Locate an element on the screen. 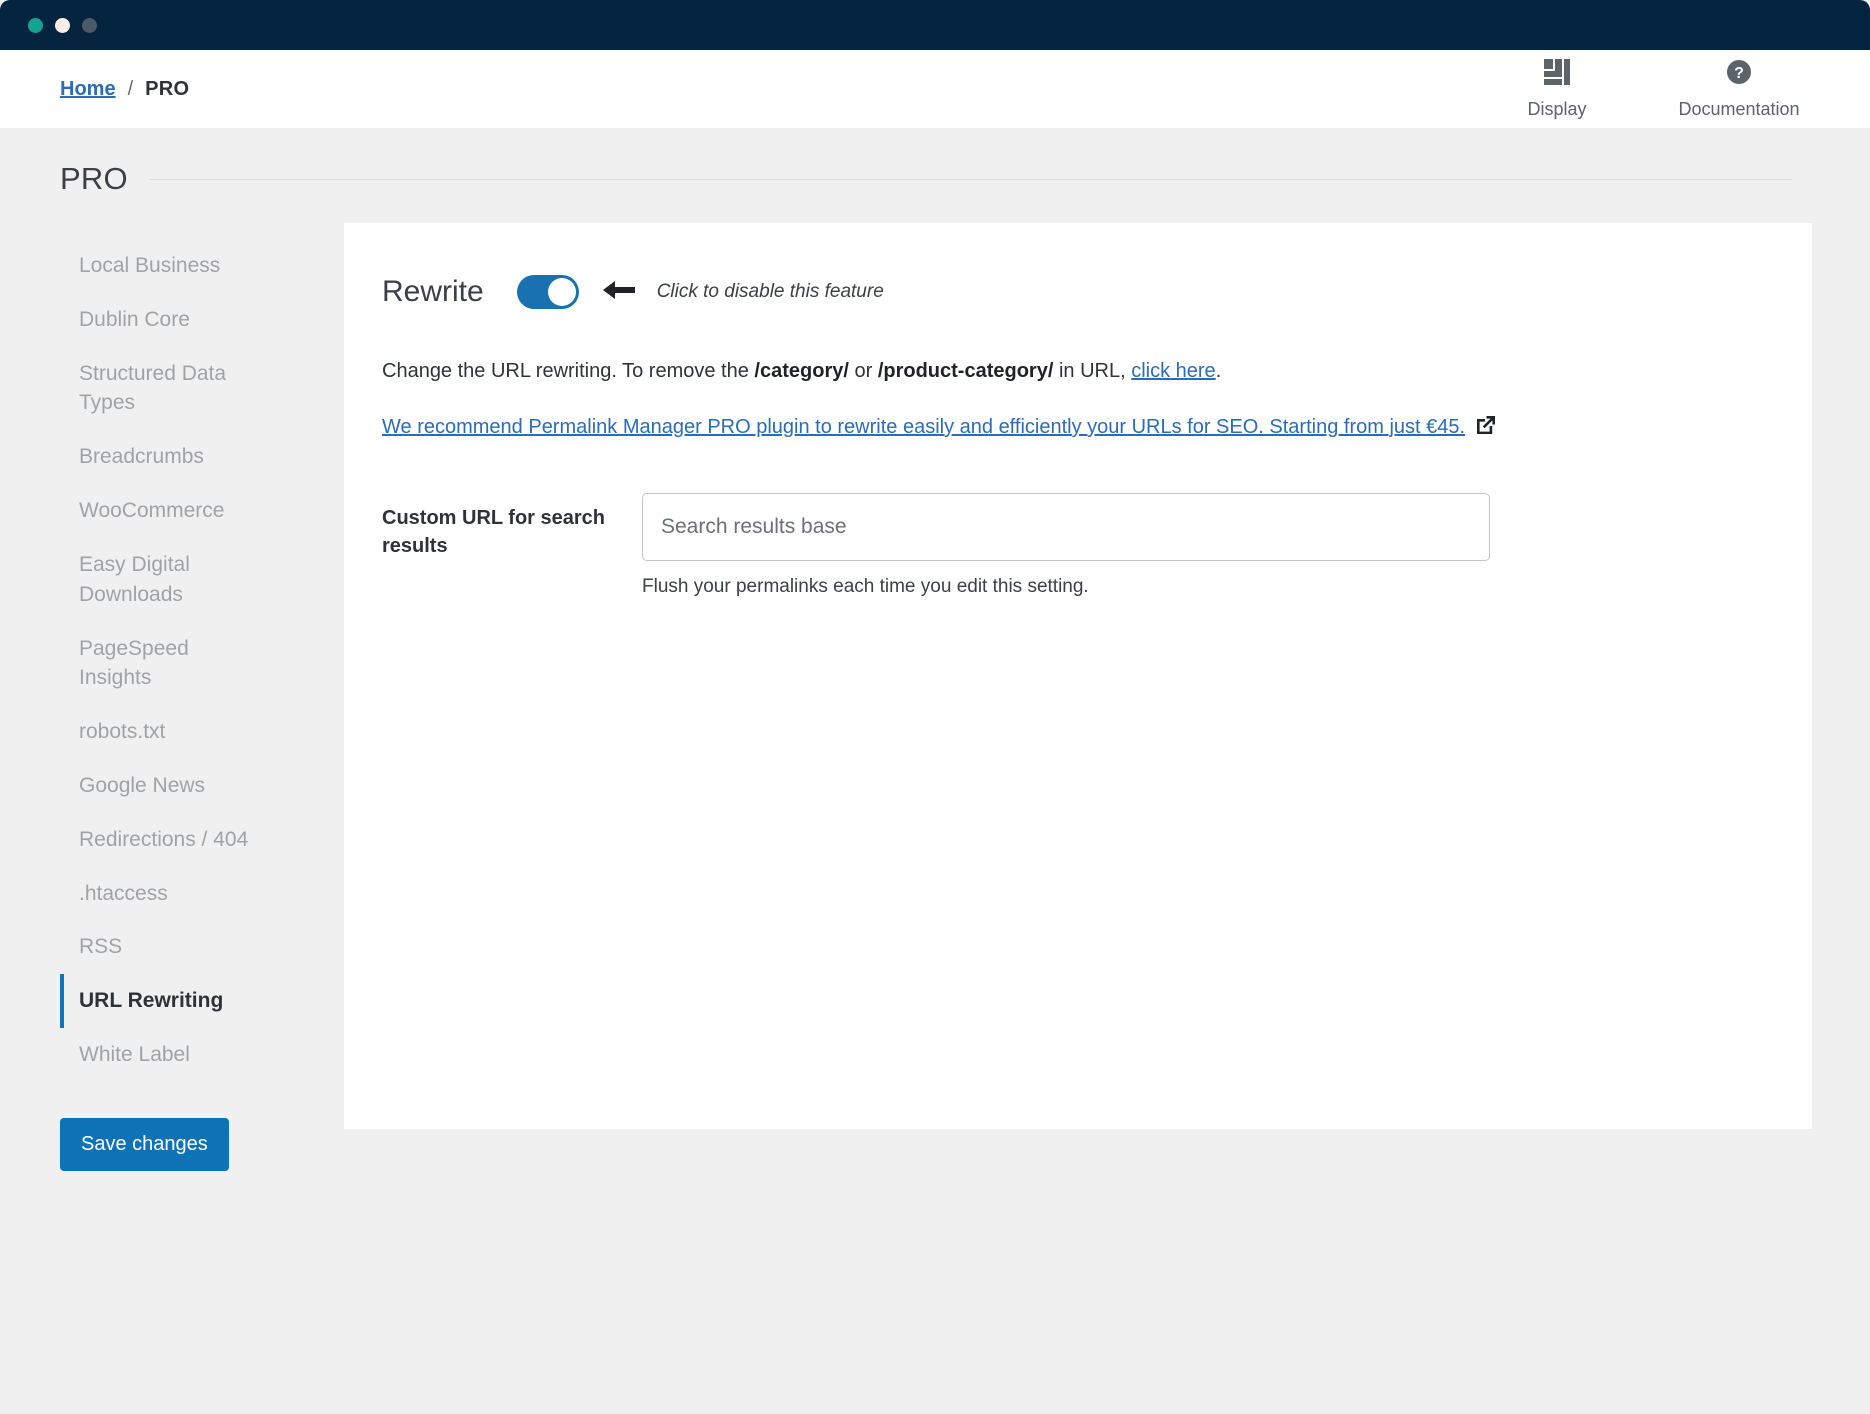 This screenshot has width=1870, height=1414. description-part-4: . is located at coordinates (1218, 371).